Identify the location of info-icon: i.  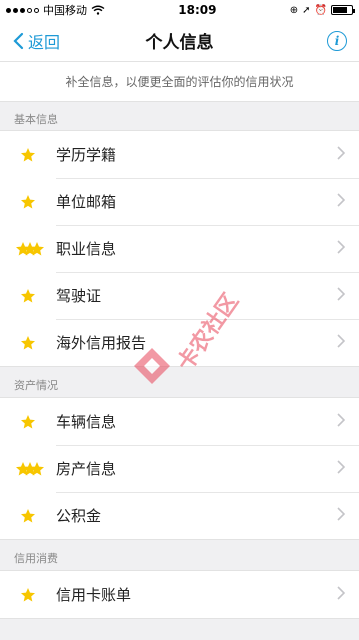
(337, 40).